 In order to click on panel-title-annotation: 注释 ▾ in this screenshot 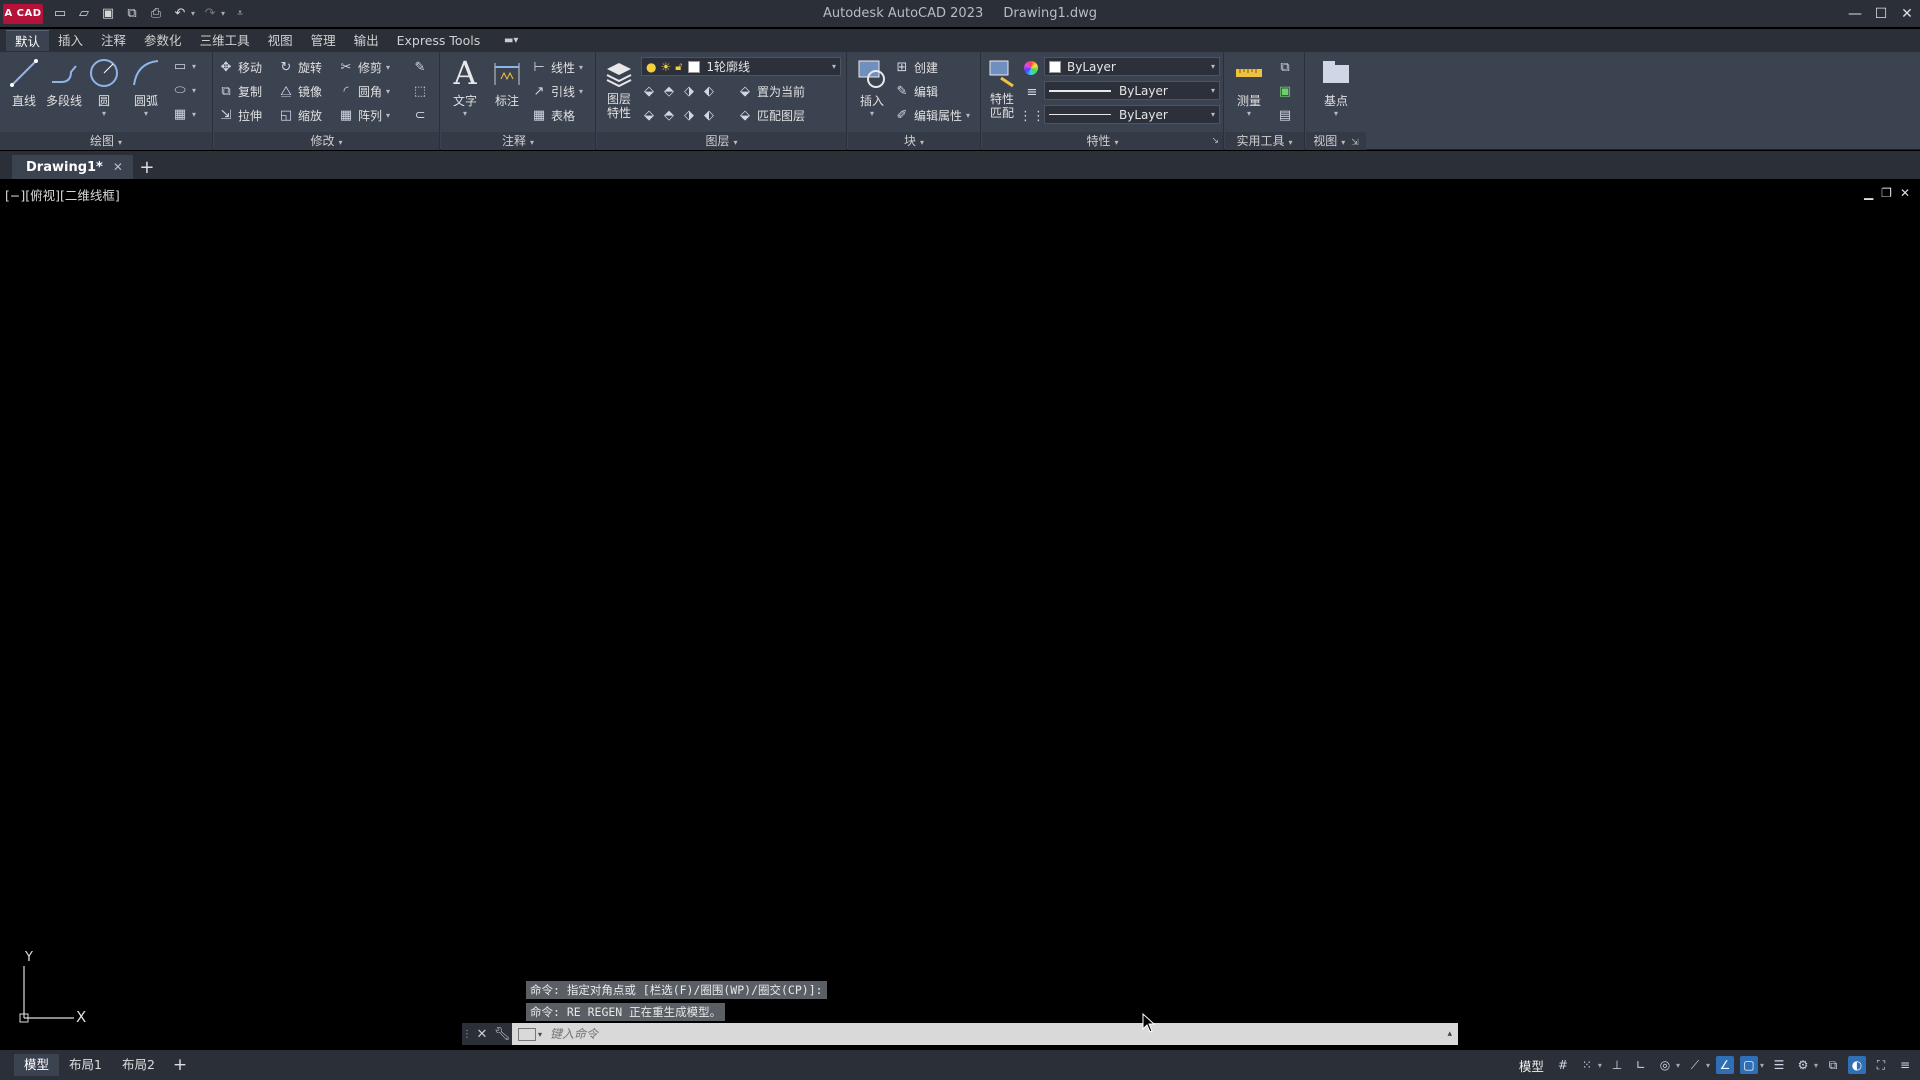, I will do `click(518, 141)`.